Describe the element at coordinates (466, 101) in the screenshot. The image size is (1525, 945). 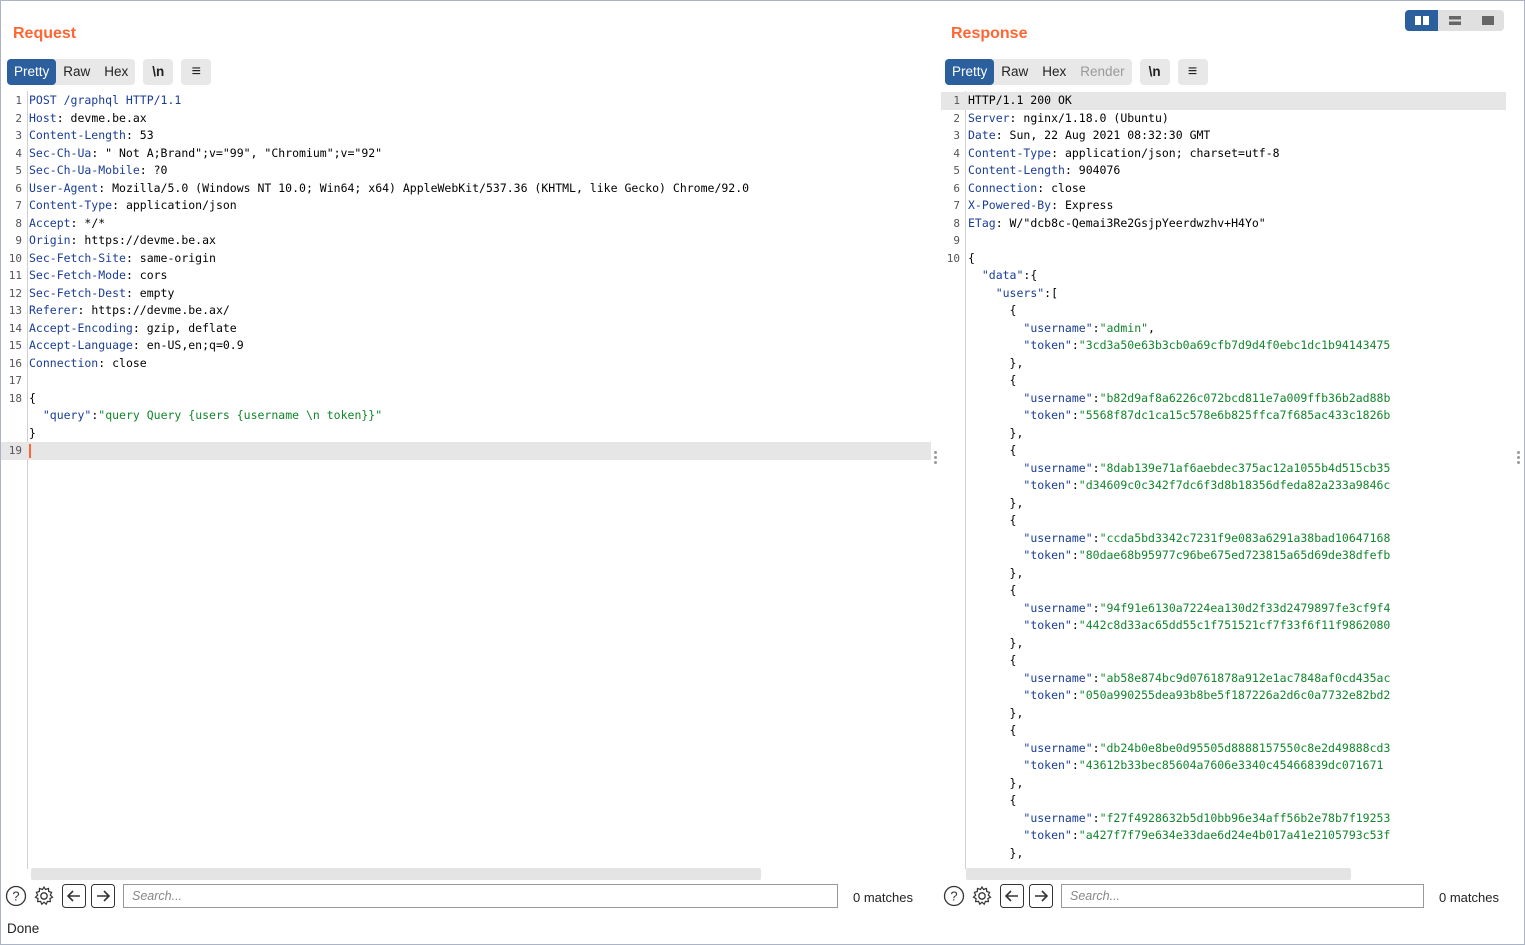
I see `code-line: 1 POST /graphql HTTP/1.1` at that location.